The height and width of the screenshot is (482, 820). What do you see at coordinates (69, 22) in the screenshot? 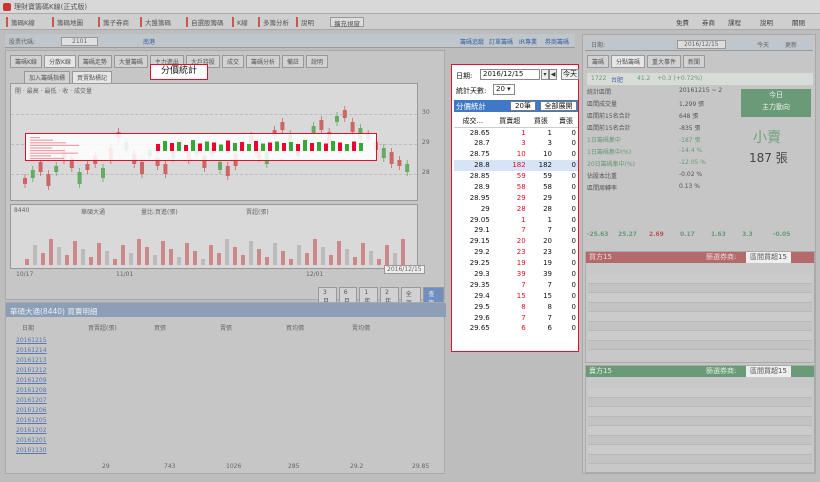
I see `menu-item-2: 籌碼地圖` at bounding box center [69, 22].